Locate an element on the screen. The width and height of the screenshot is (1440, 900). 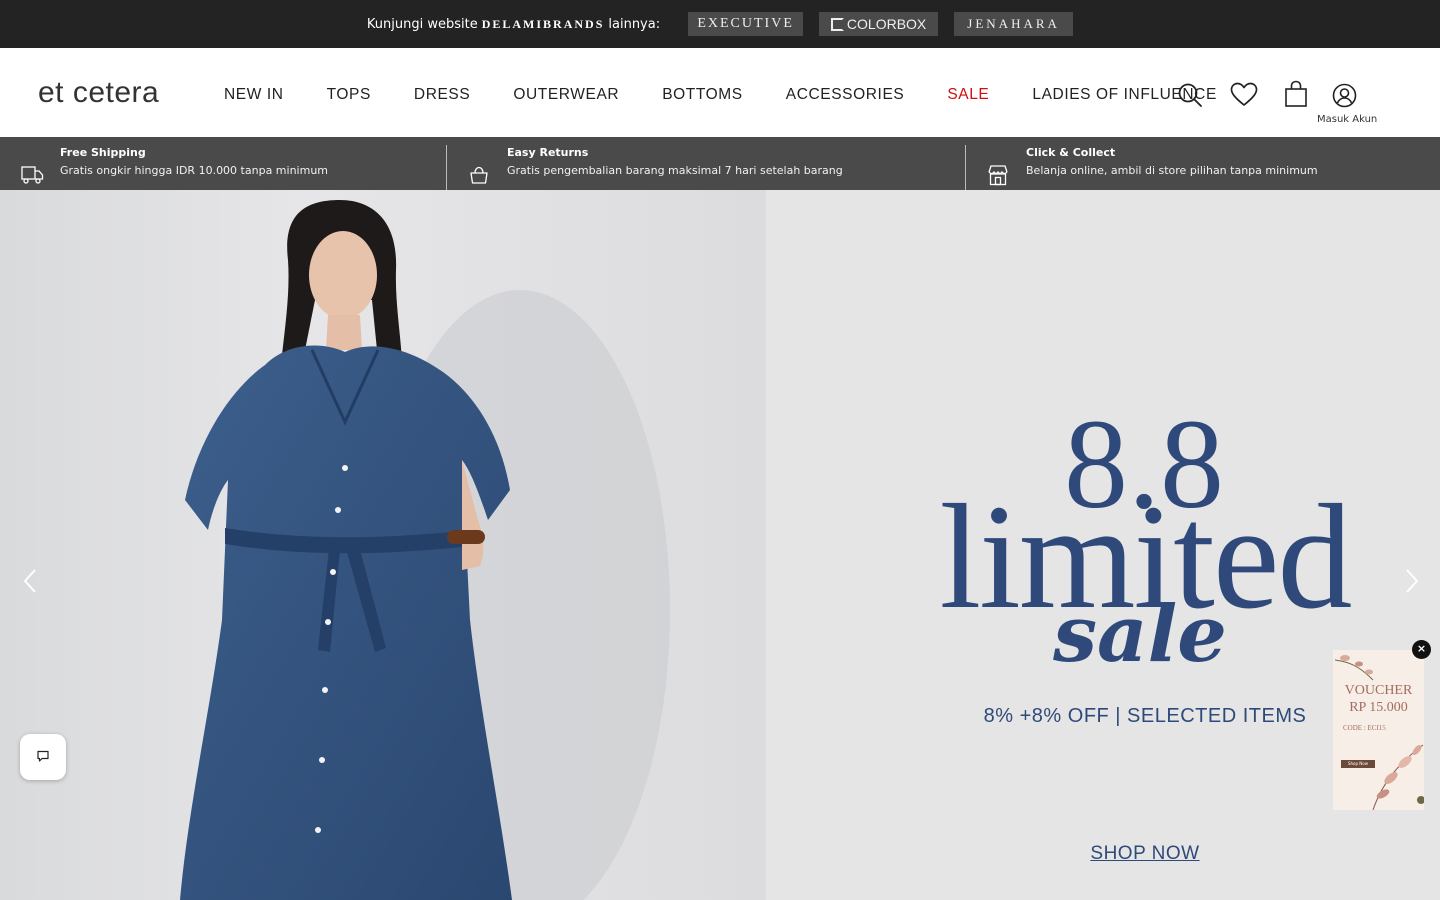
site-logo: et cetera is located at coordinates (98, 93).